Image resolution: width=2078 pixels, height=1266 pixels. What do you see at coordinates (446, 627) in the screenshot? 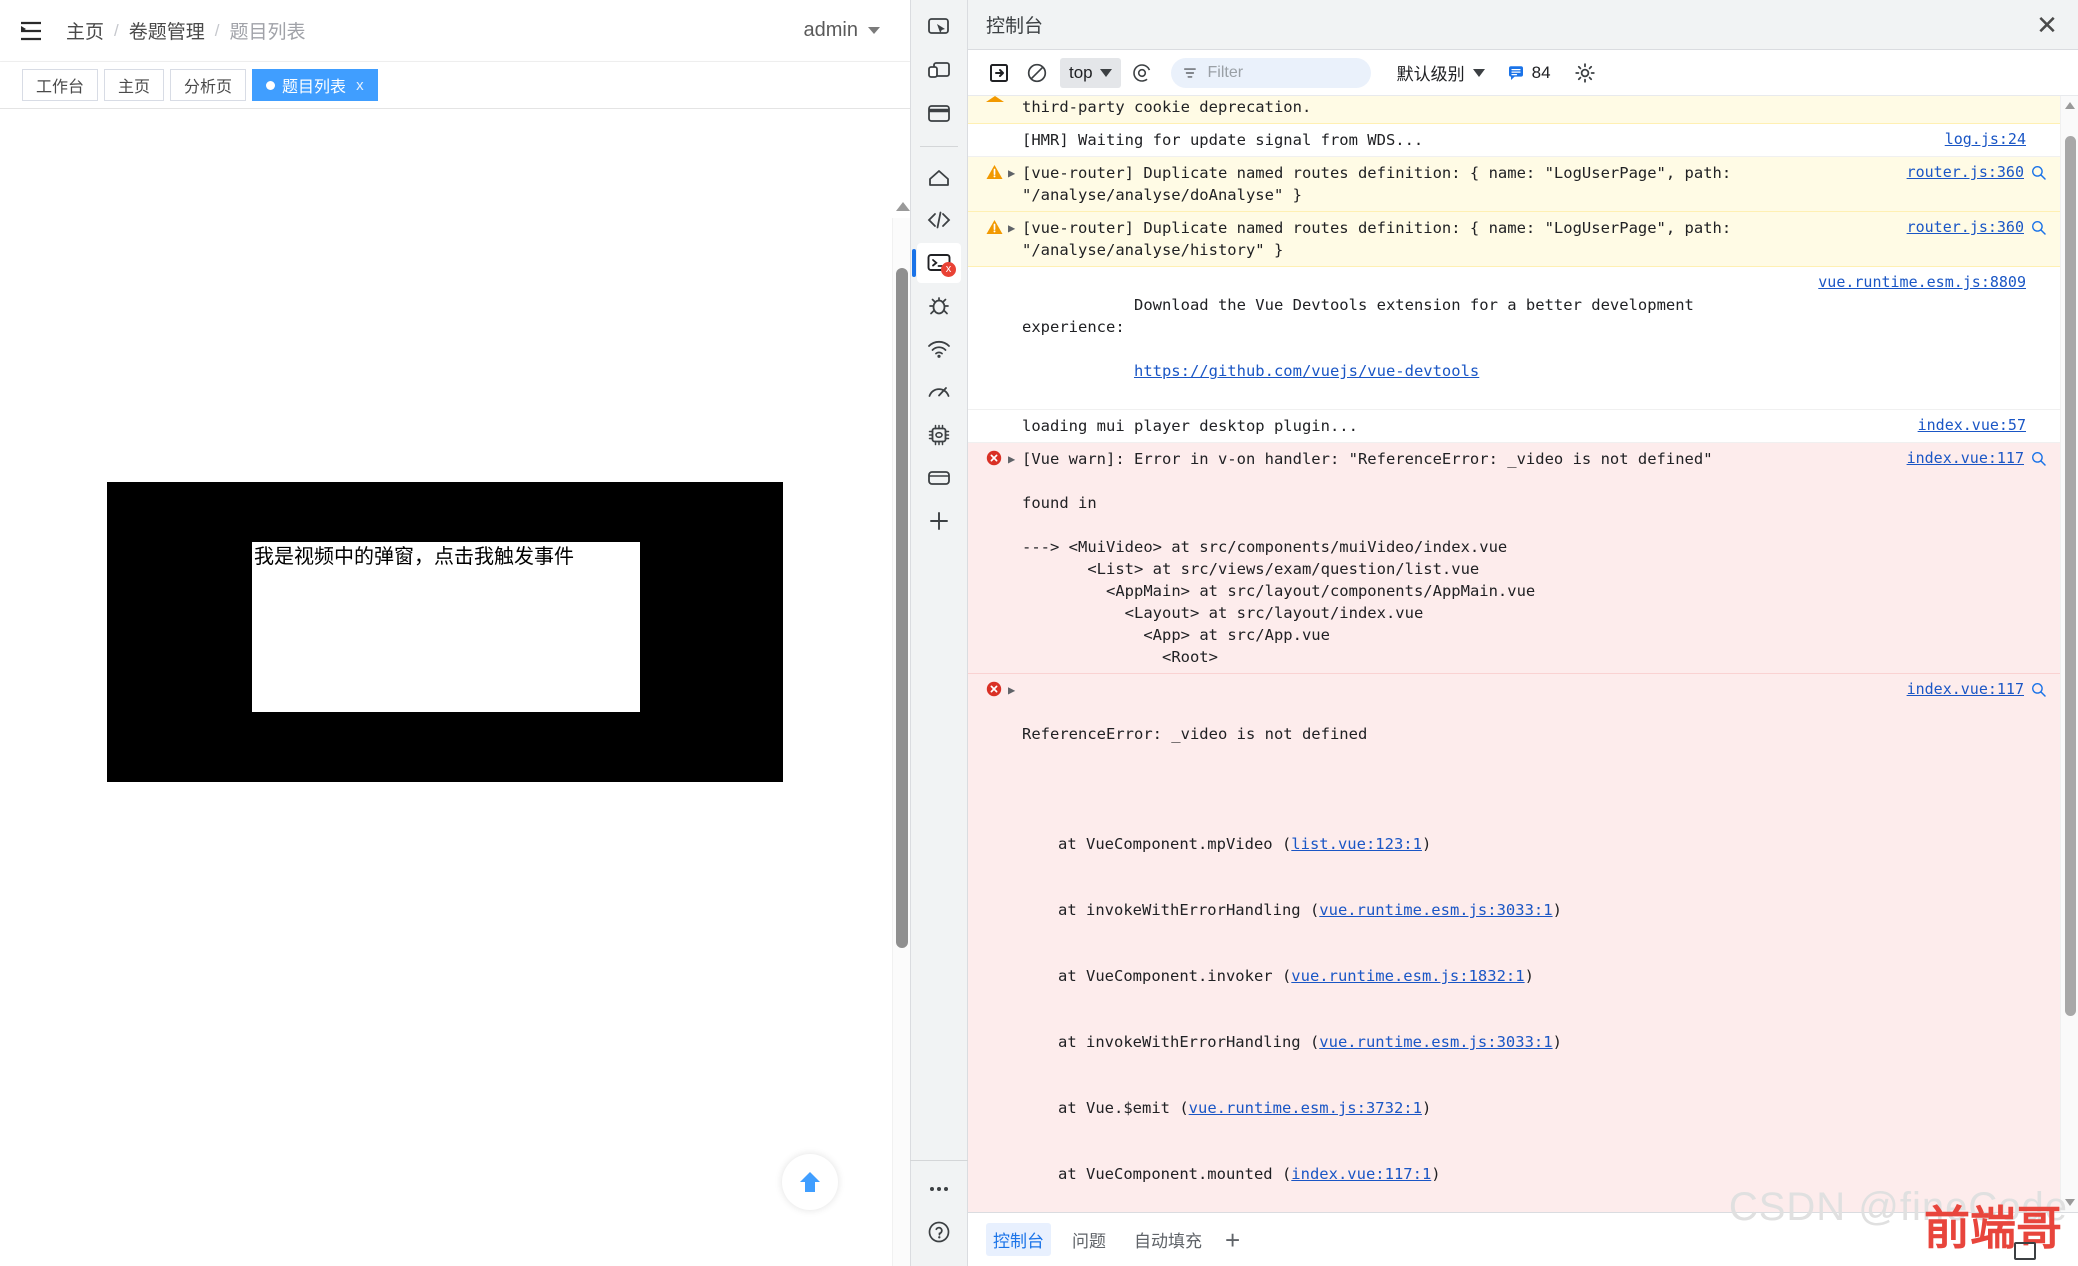
I see `video-overlay-popup: 我是视频中的弹窗，点击我触发事件` at bounding box center [446, 627].